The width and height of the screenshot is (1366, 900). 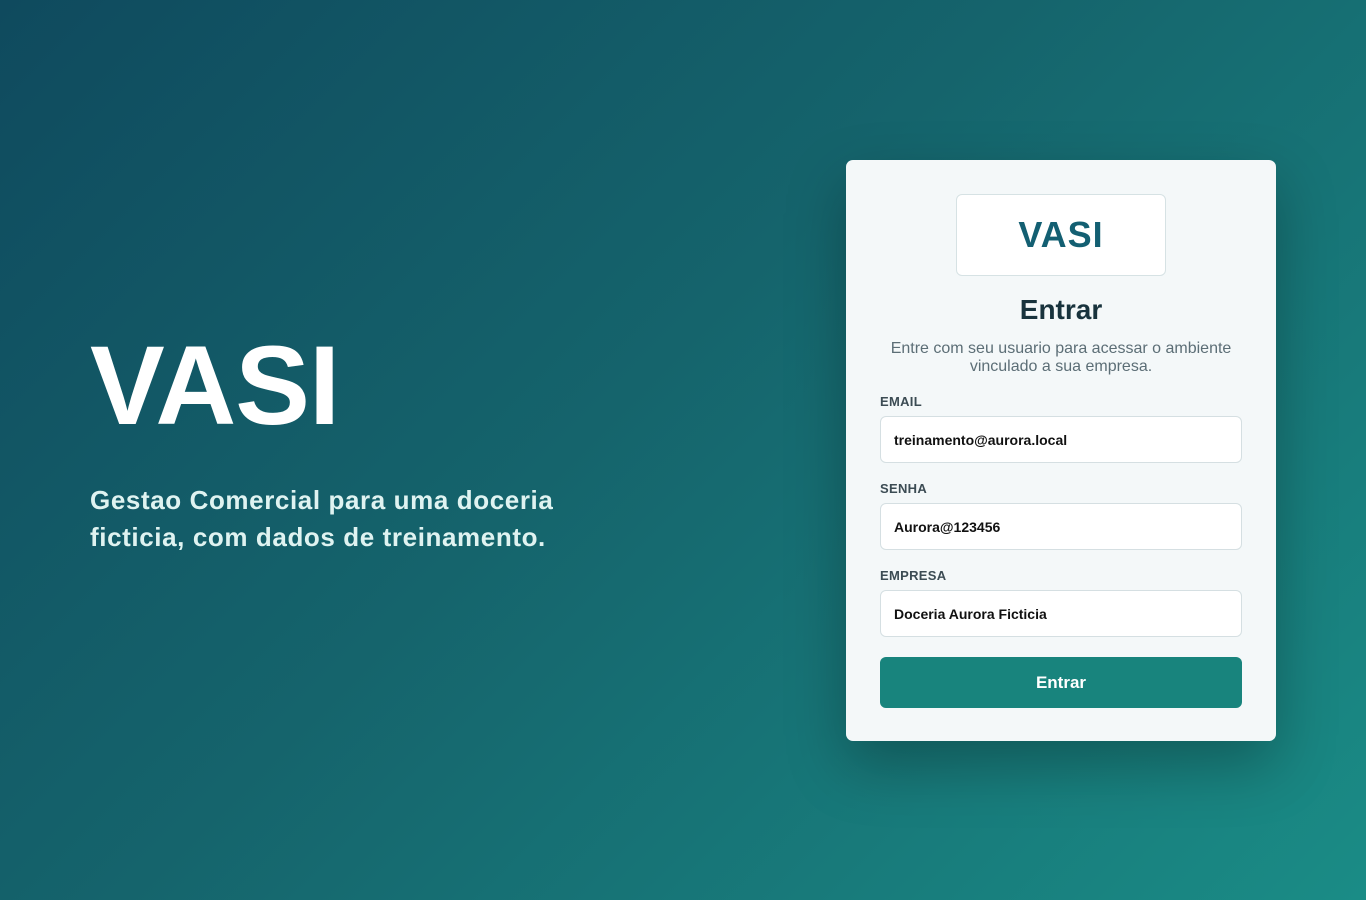 What do you see at coordinates (215, 385) in the screenshot?
I see `hero-title: VASI` at bounding box center [215, 385].